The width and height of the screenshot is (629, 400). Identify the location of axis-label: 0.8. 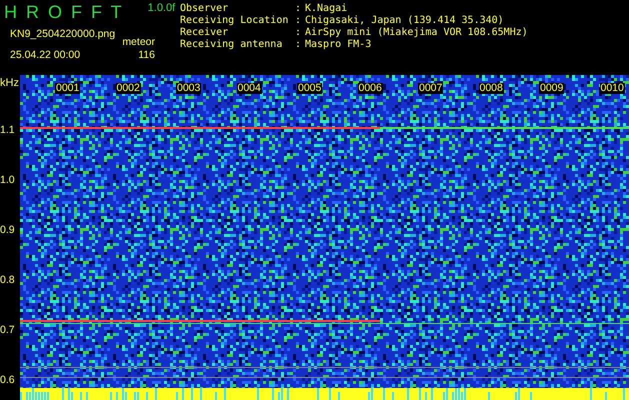
(7, 280).